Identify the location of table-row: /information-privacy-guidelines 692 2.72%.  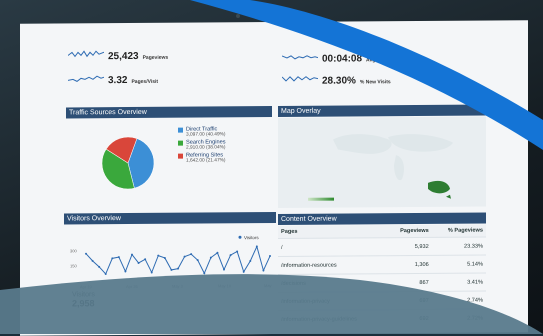
(382, 318).